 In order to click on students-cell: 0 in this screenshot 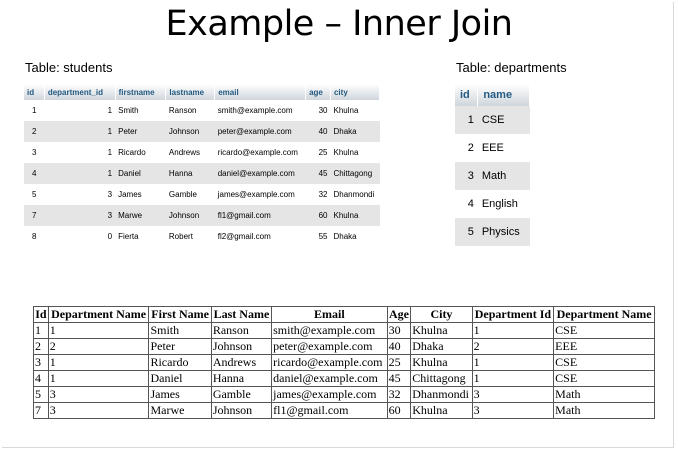, I will do `click(80, 236)`.